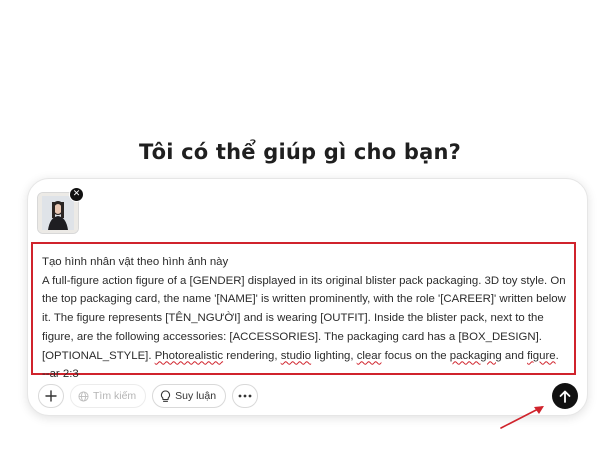 Image resolution: width=600 pixels, height=474 pixels. I want to click on spellcheck-word: Photorealistic, so click(189, 355).